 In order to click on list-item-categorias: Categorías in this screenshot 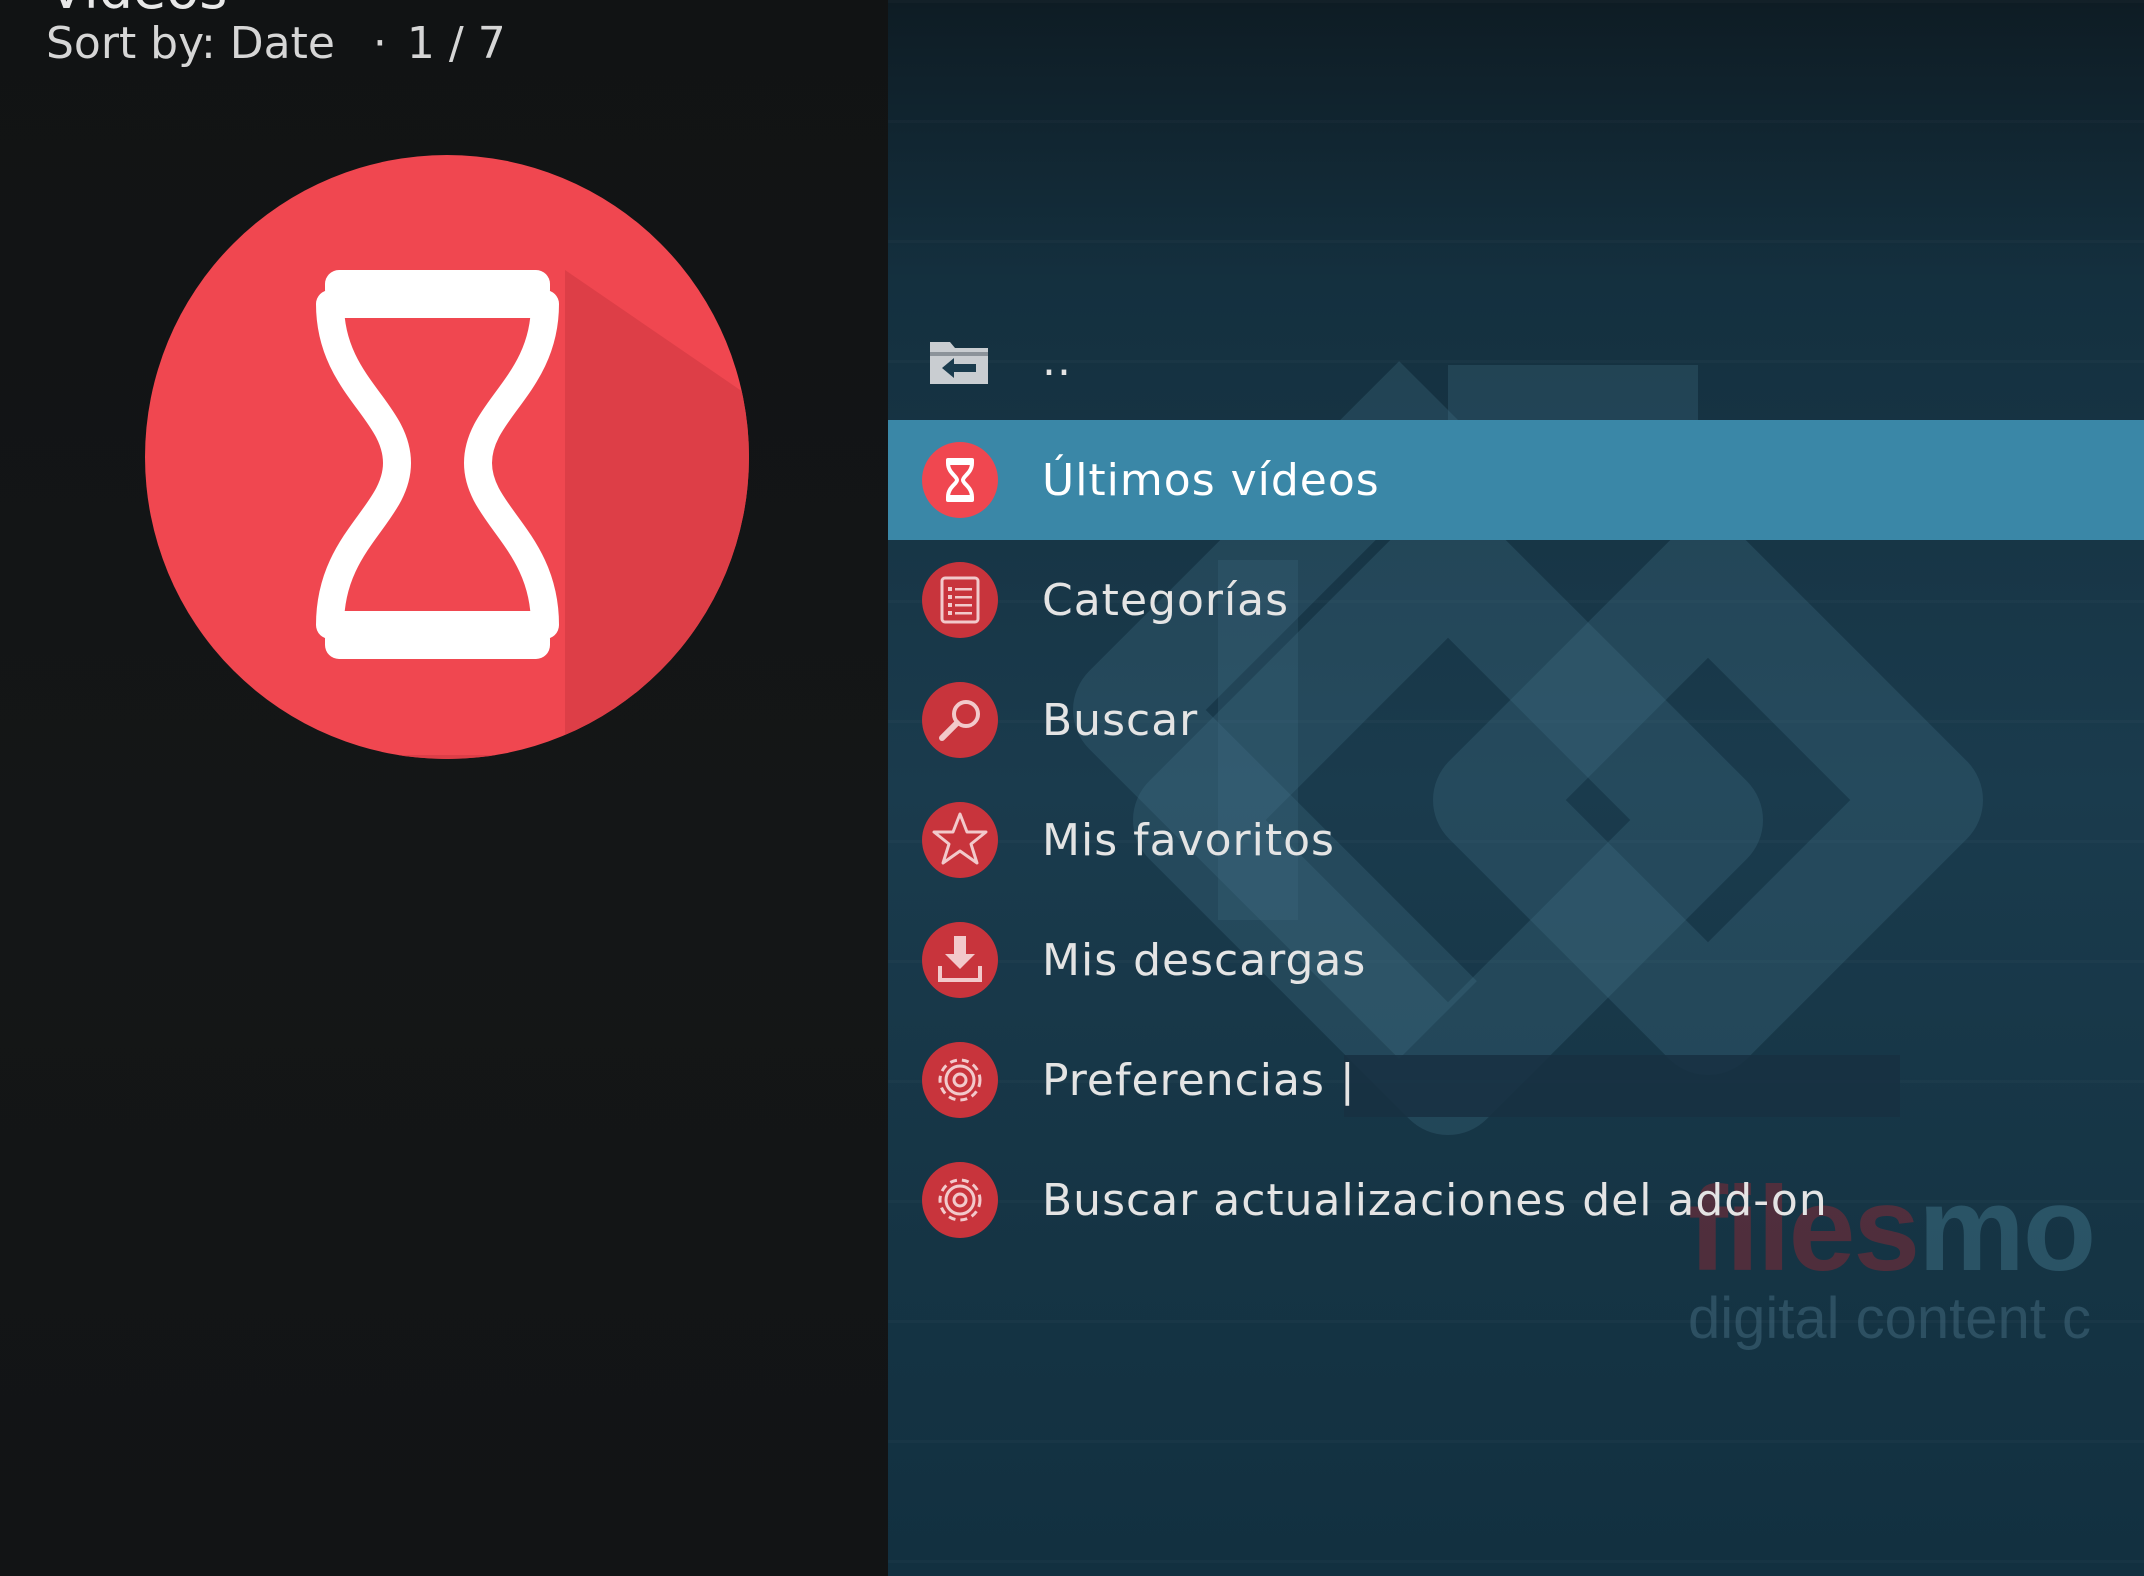, I will do `click(1516, 600)`.